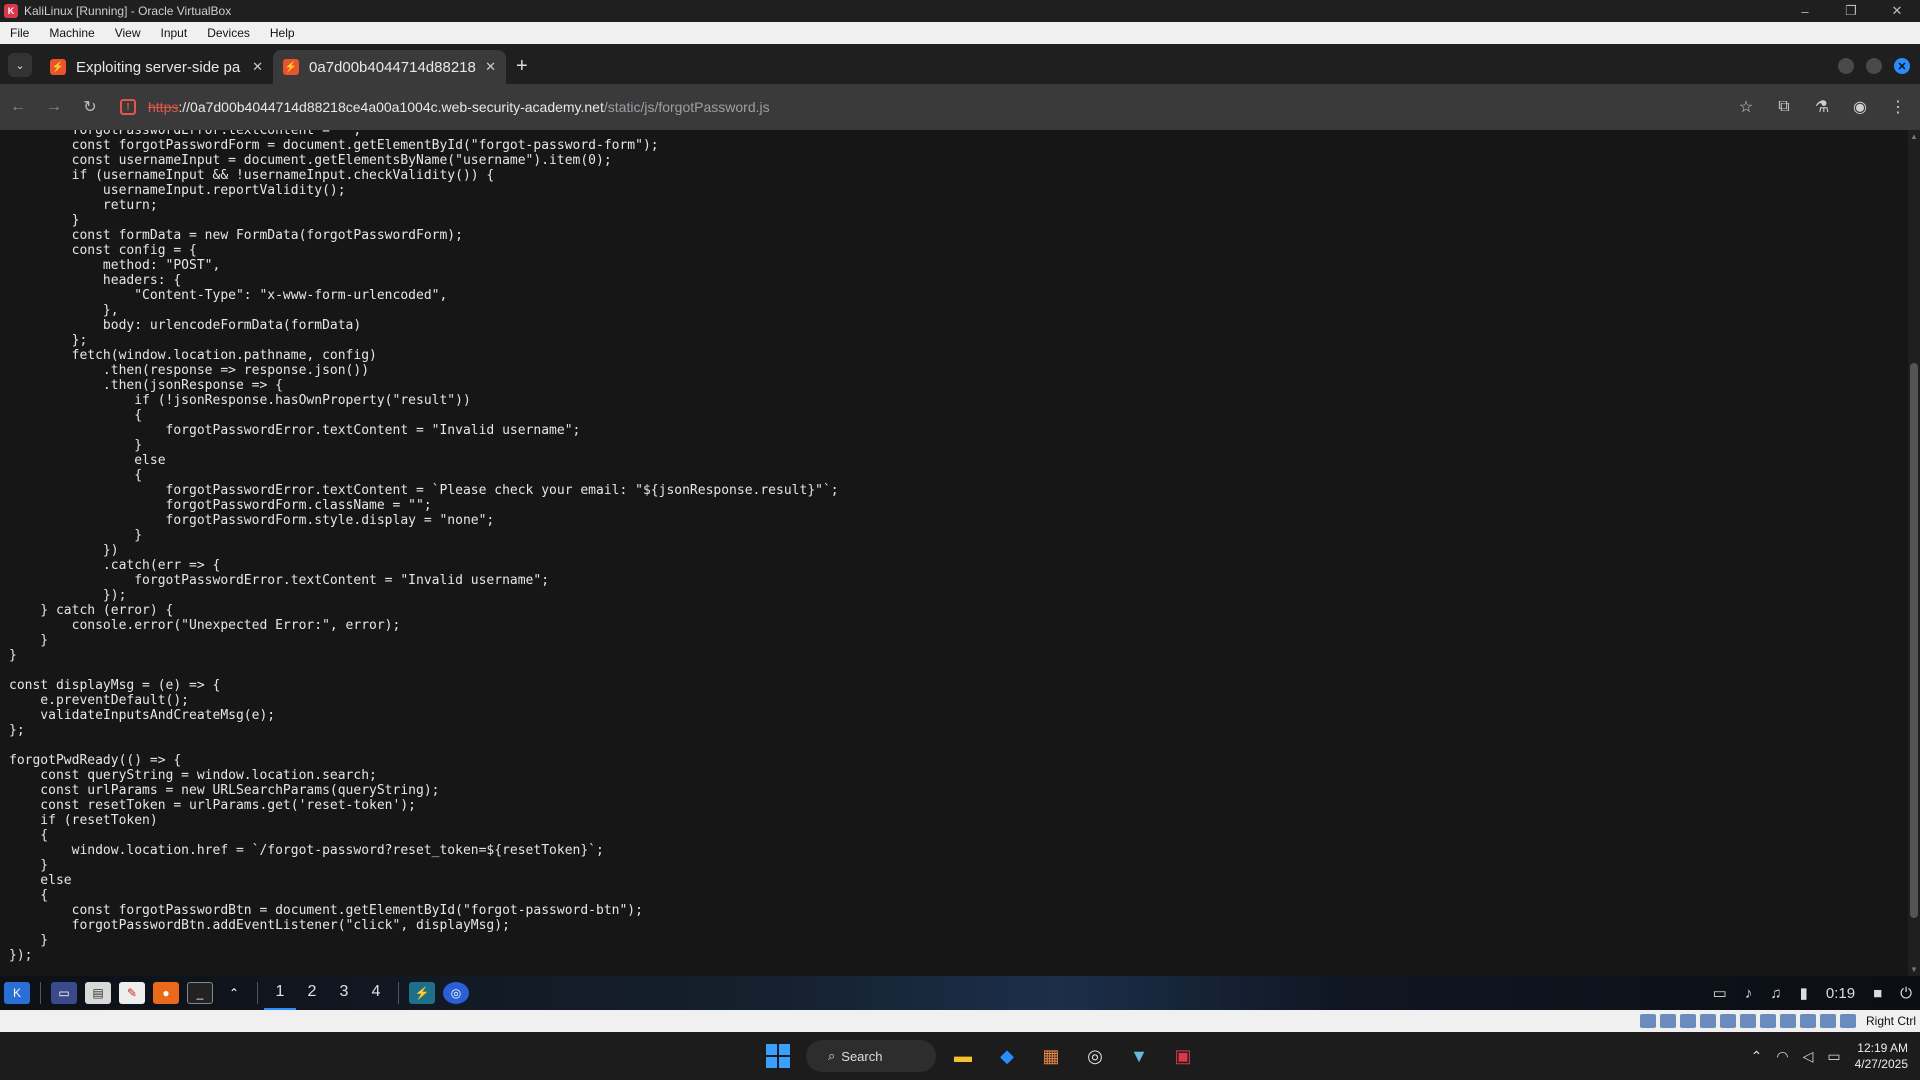 The image size is (1920, 1080). I want to click on window-title: KaliLinux [Running] - Oracle VirtualBox, so click(128, 11).